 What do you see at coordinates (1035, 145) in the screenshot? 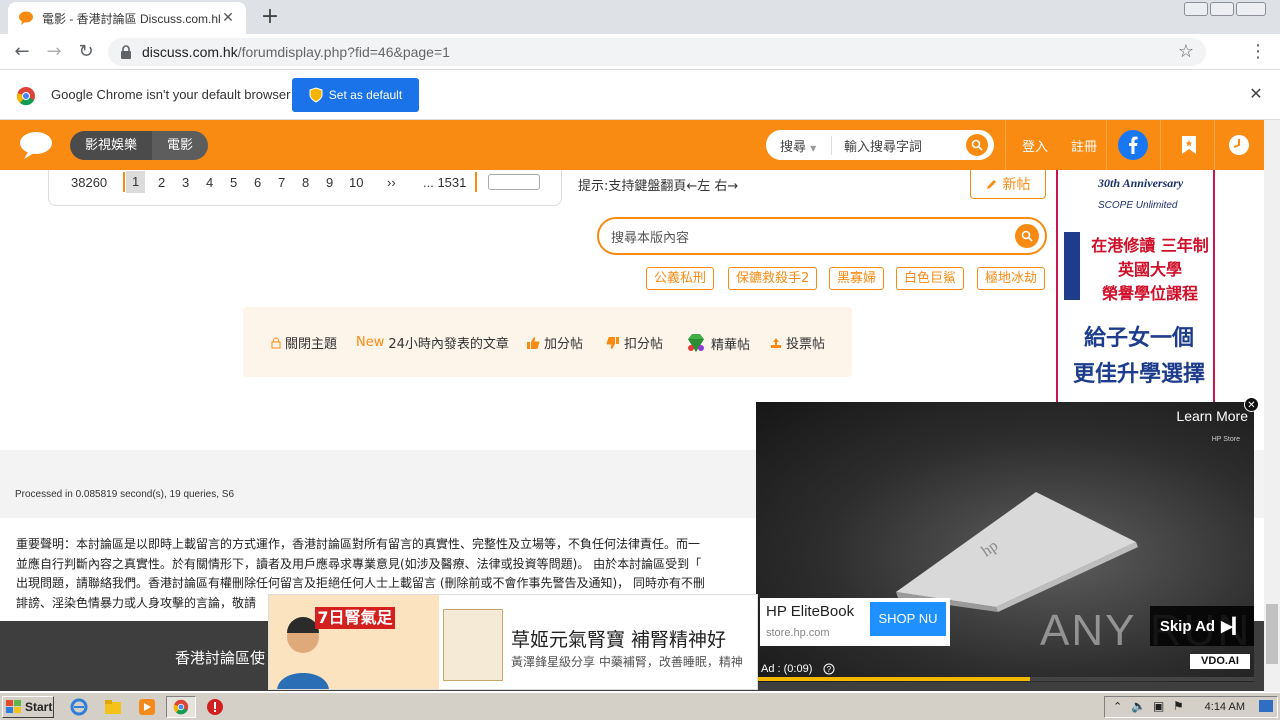
I see `login-link: 登入` at bounding box center [1035, 145].